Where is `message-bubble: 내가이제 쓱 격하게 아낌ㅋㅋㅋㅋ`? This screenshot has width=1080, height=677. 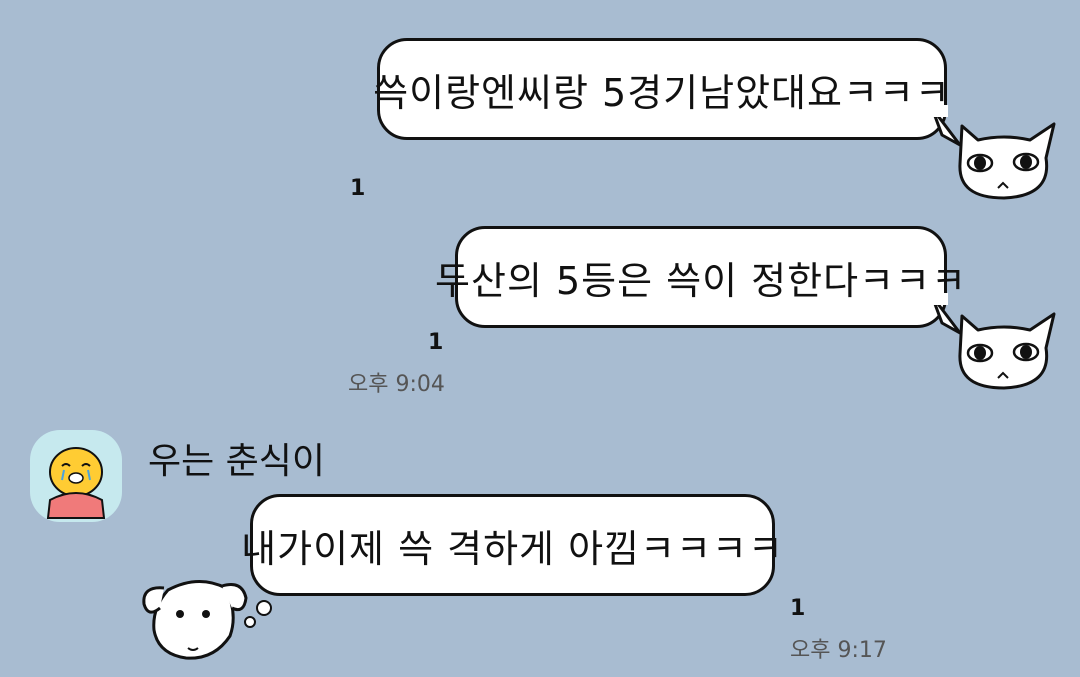
message-bubble: 내가이제 쓱 격하게 아낌ㅋㅋㅋㅋ is located at coordinates (512, 545).